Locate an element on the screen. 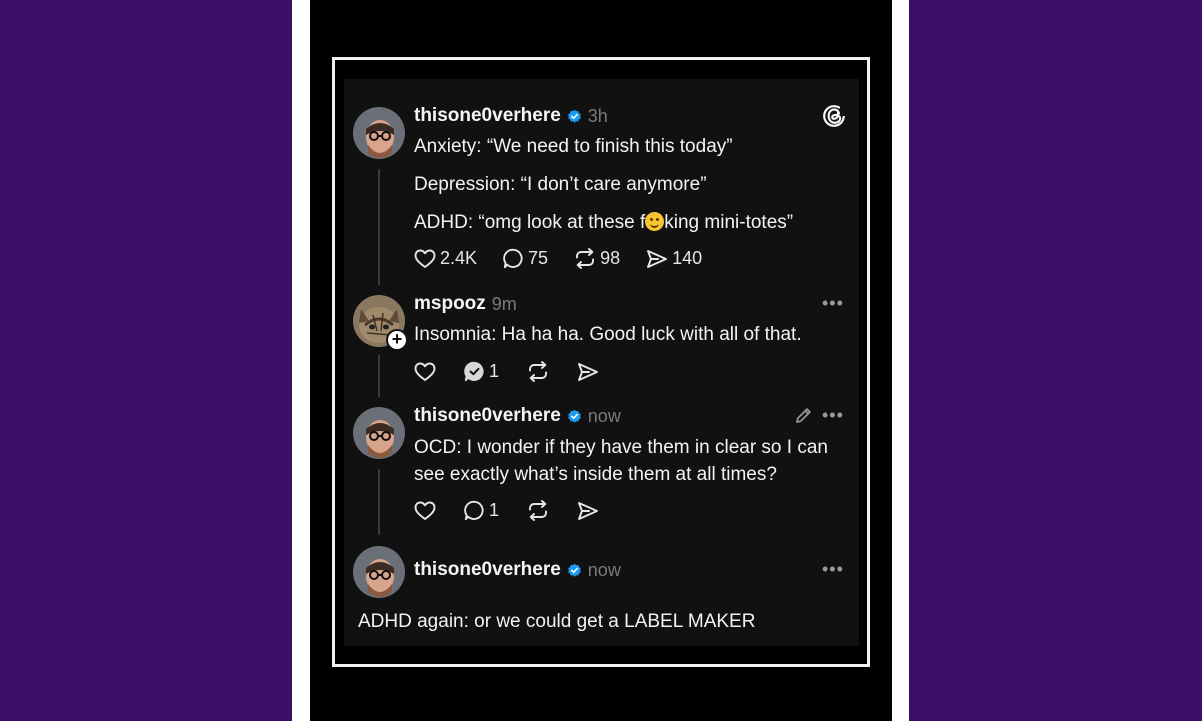 This screenshot has height=721, width=1202. post-text-segment: king mini-totes” is located at coordinates (729, 222).